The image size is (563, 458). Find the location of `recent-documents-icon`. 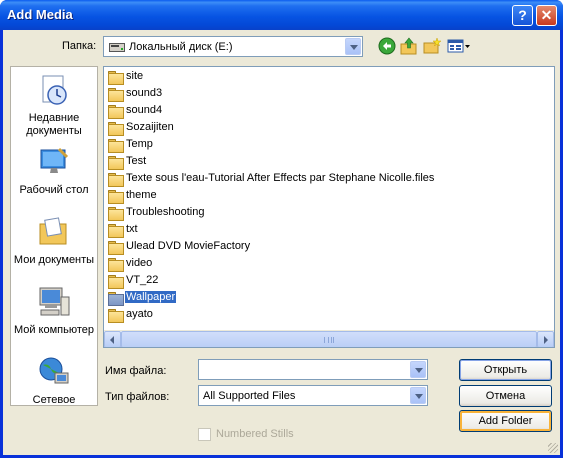

recent-documents-icon is located at coordinates (54, 90).